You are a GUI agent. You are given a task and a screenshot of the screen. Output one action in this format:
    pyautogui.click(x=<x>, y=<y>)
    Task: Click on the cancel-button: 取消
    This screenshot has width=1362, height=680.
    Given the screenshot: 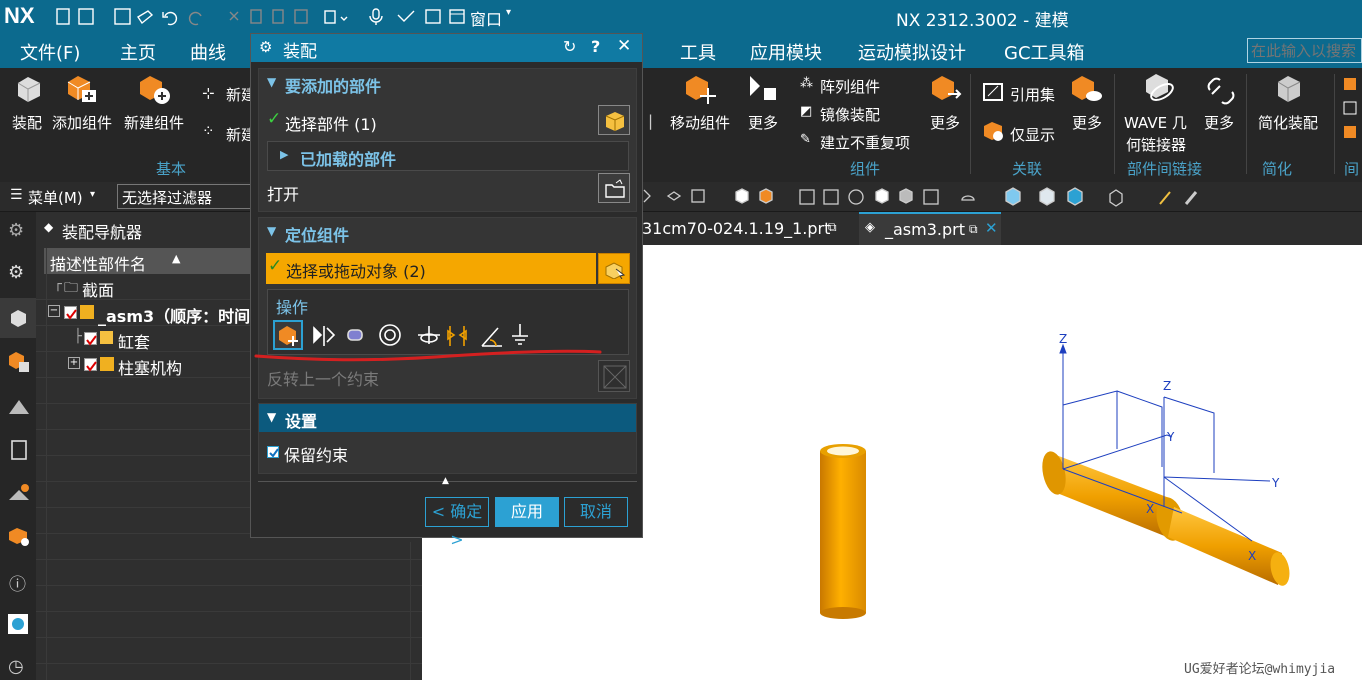 What is the action you would take?
    pyautogui.click(x=596, y=512)
    